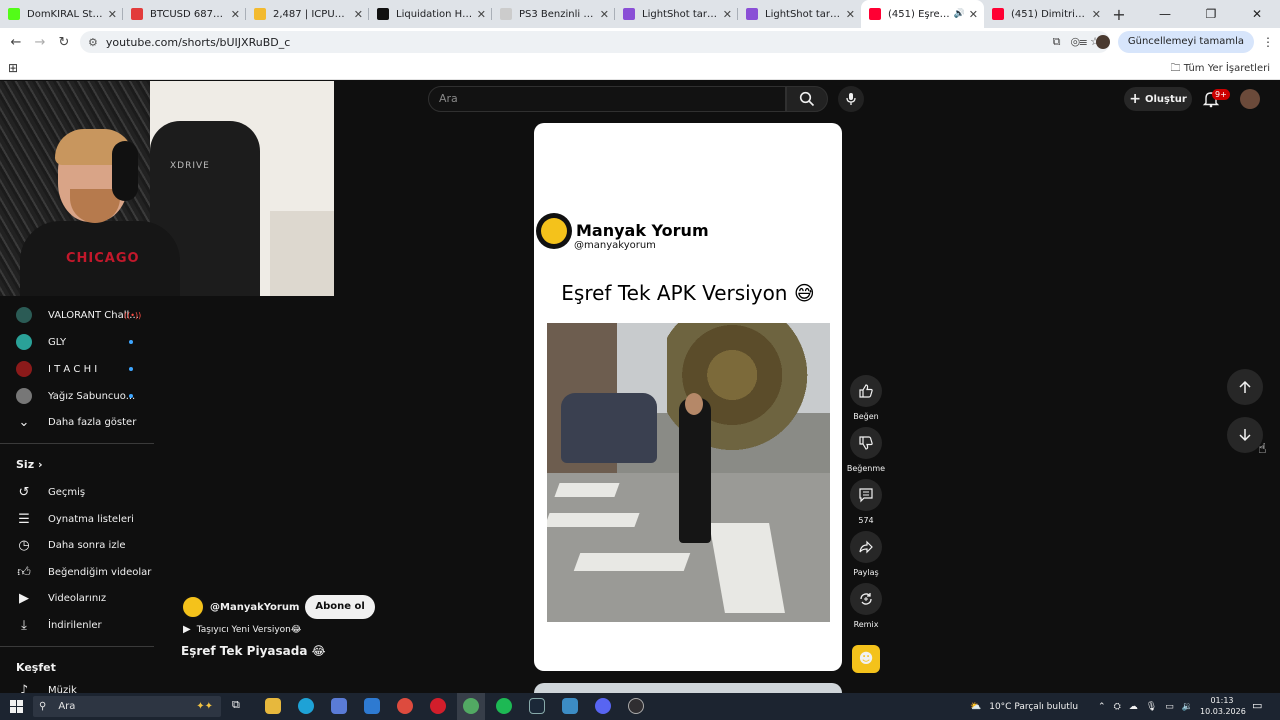  Describe the element at coordinates (13, 68) in the screenshot. I see `apps-grid-icon: ⊞` at that location.